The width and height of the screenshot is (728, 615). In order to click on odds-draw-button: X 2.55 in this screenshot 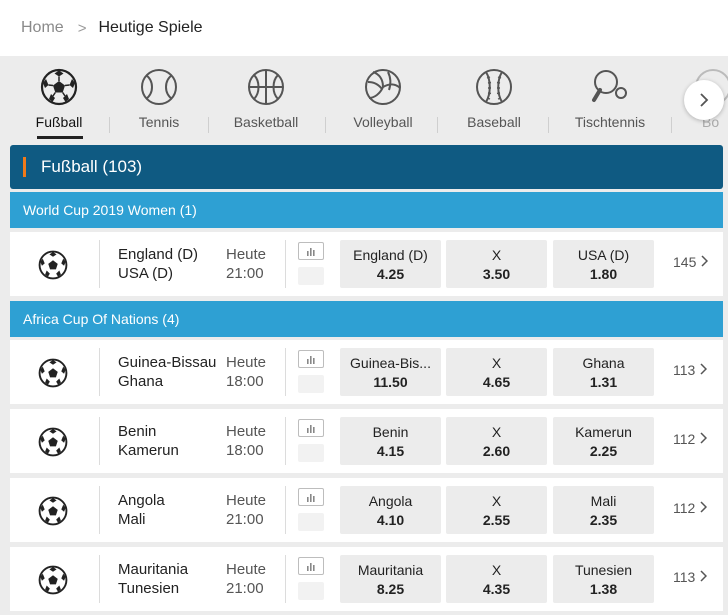, I will do `click(496, 510)`.